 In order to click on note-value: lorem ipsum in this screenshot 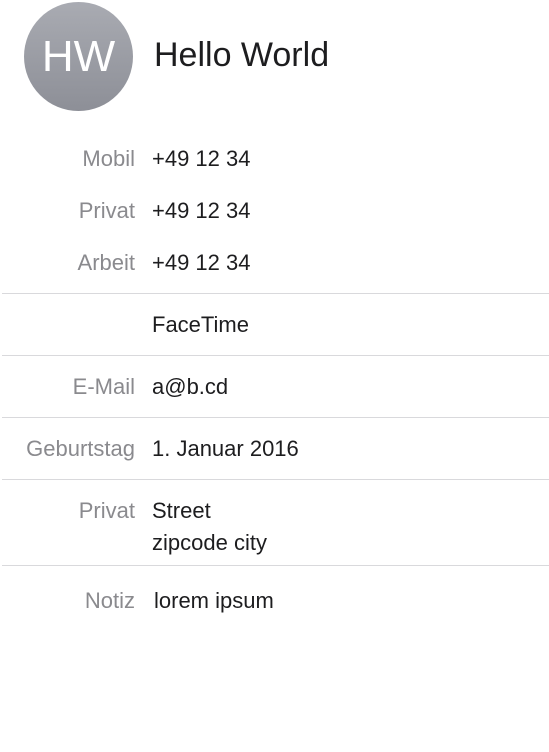, I will do `click(214, 601)`.